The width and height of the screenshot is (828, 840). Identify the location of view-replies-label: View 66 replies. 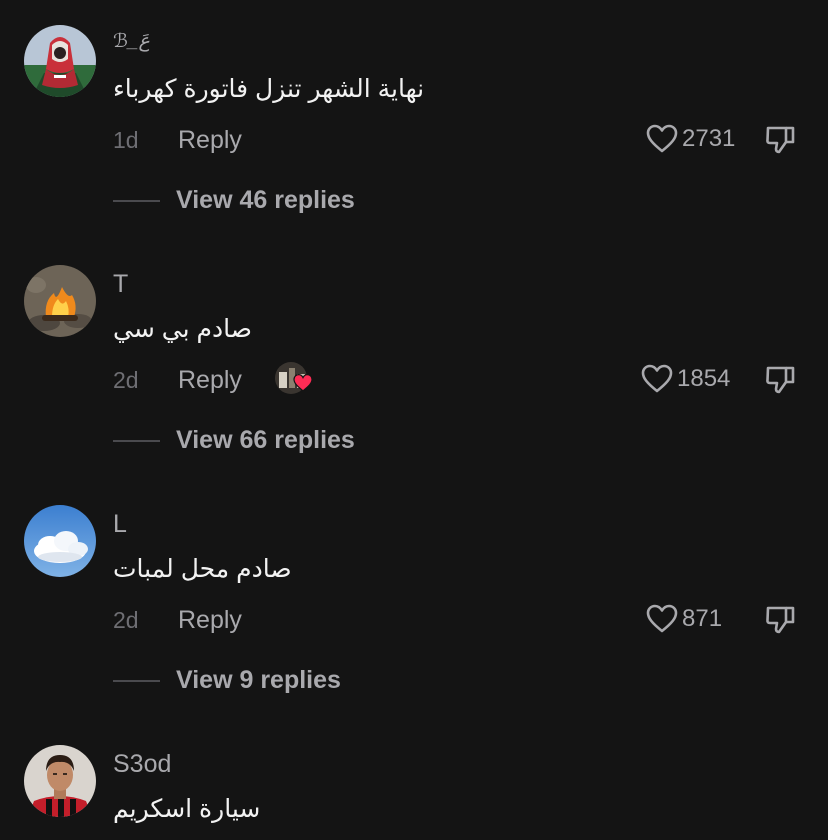
(265, 440).